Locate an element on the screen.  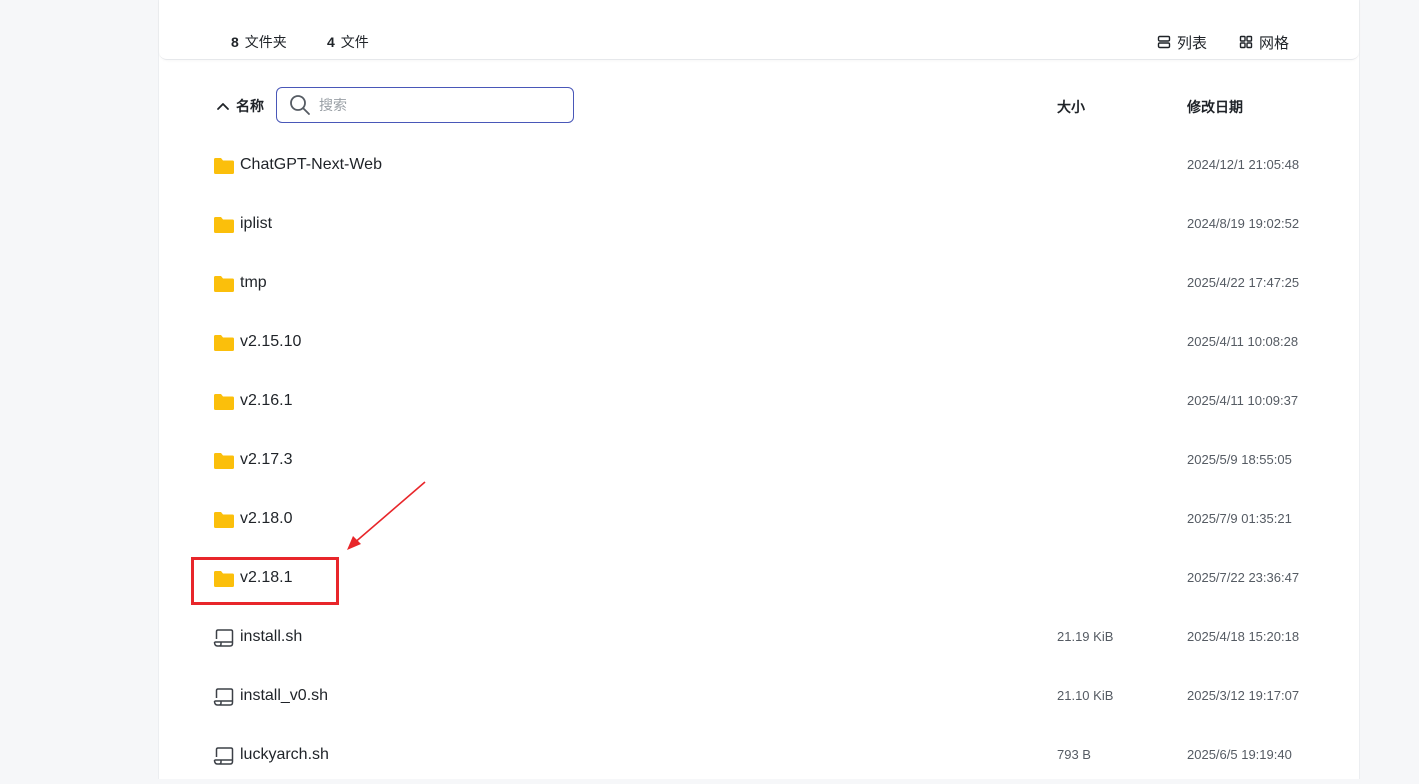
list-item: v2.15.10 2025/4/11 10:08:28 is located at coordinates (759, 341).